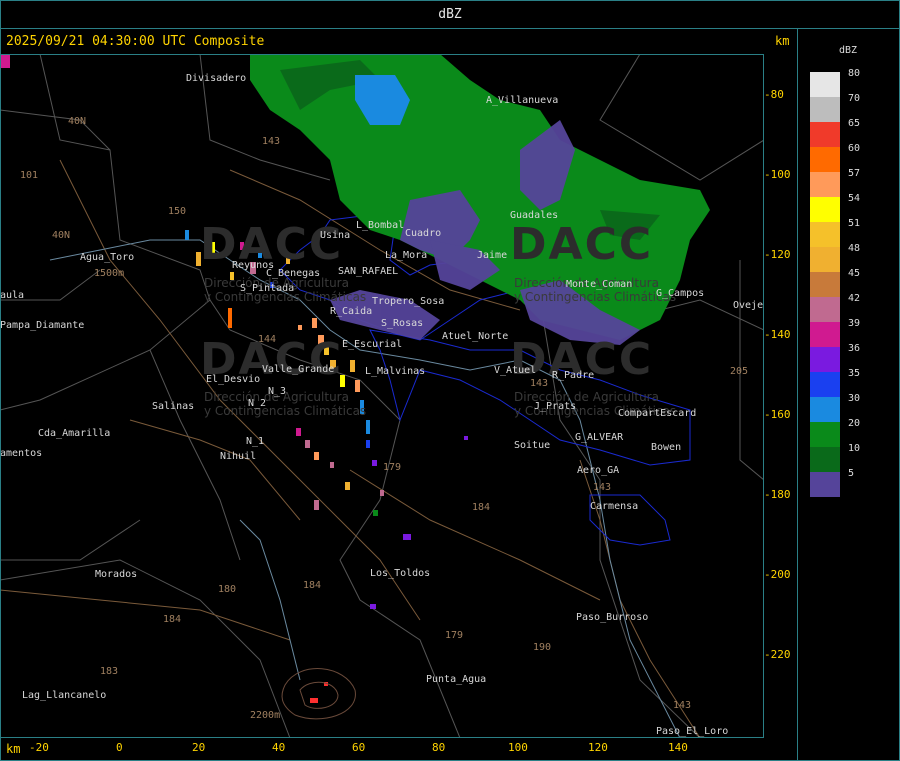 The image size is (900, 761). I want to click on place-label: S_Pintada, so click(267, 288).